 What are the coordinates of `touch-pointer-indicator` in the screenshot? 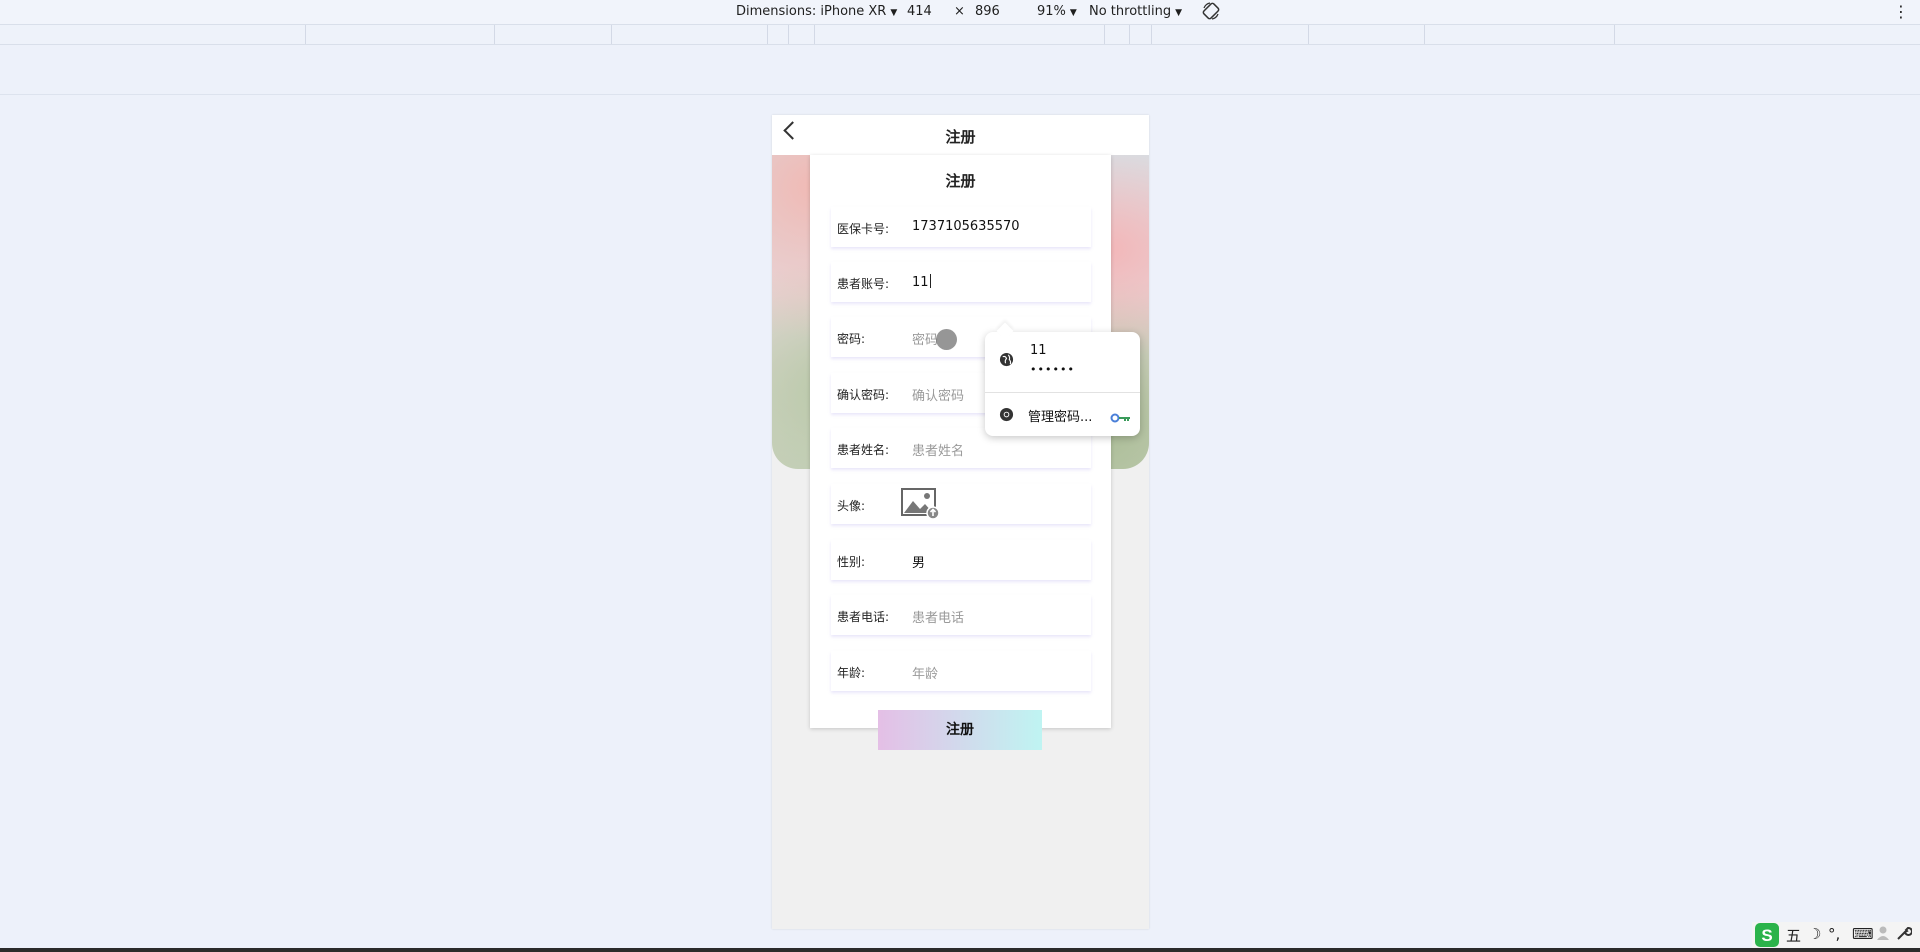 It's located at (946, 339).